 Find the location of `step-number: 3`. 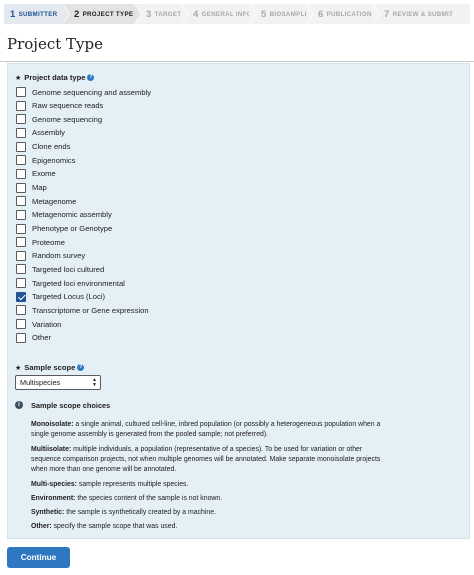

step-number: 3 is located at coordinates (149, 14).